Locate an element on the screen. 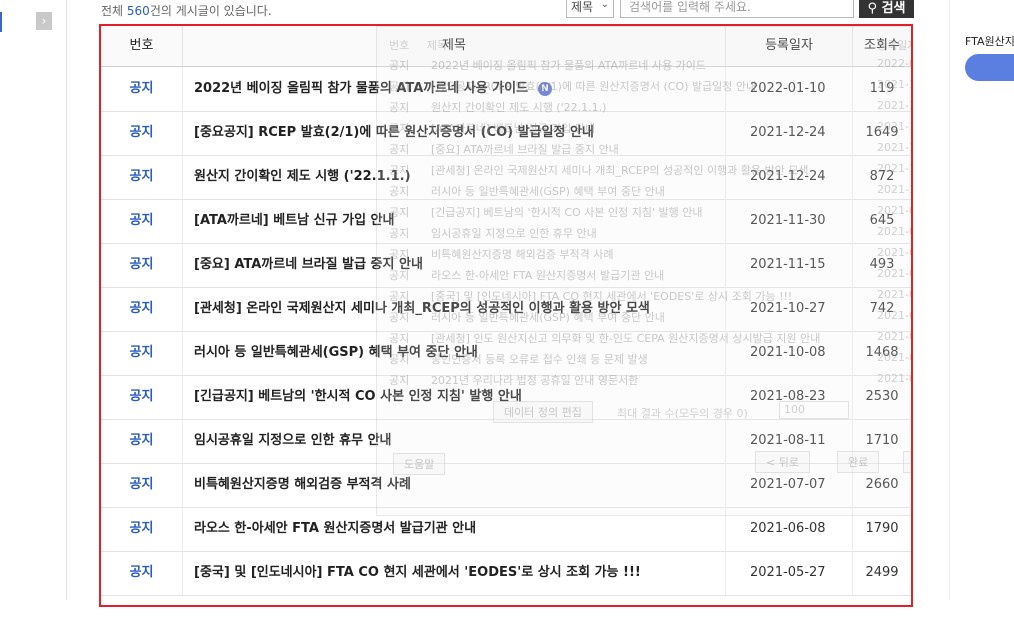 The width and height of the screenshot is (1014, 635). search-icon: ⚲ is located at coordinates (872, 8).